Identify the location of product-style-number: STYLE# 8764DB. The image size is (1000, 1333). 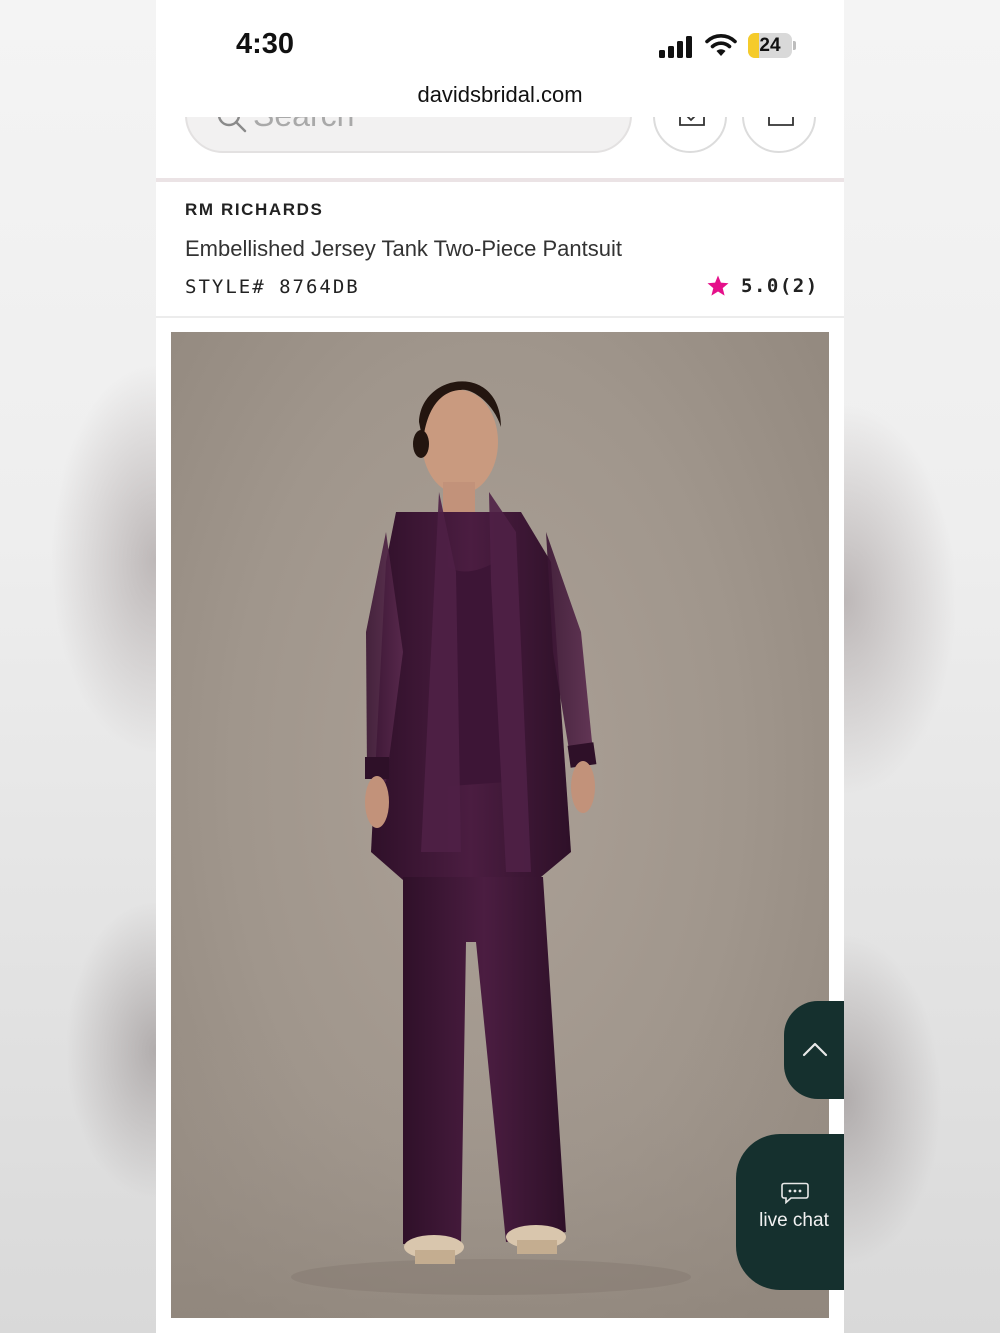
(272, 287).